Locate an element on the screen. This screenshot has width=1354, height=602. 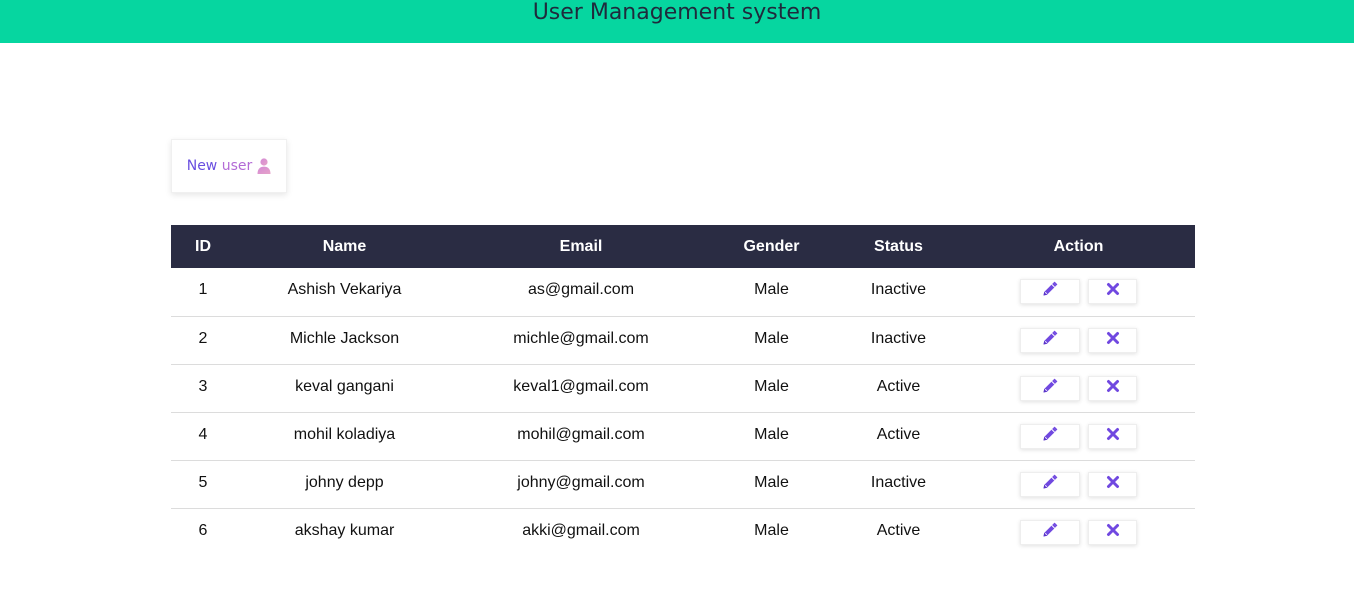
table-header-row: ID Name Email Gender Status Action is located at coordinates (683, 246).